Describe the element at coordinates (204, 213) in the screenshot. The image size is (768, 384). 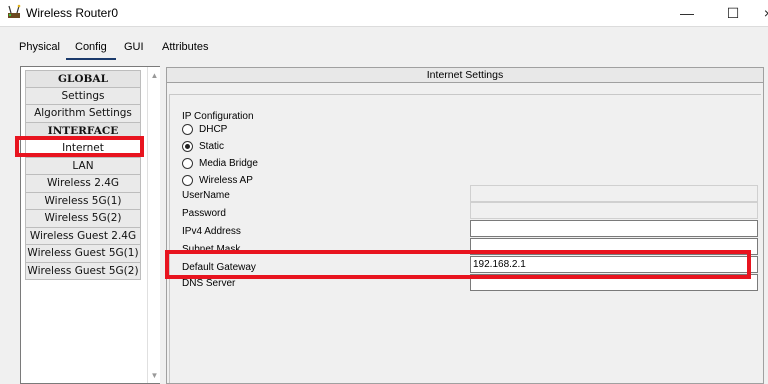
I see `label-password: Password` at that location.